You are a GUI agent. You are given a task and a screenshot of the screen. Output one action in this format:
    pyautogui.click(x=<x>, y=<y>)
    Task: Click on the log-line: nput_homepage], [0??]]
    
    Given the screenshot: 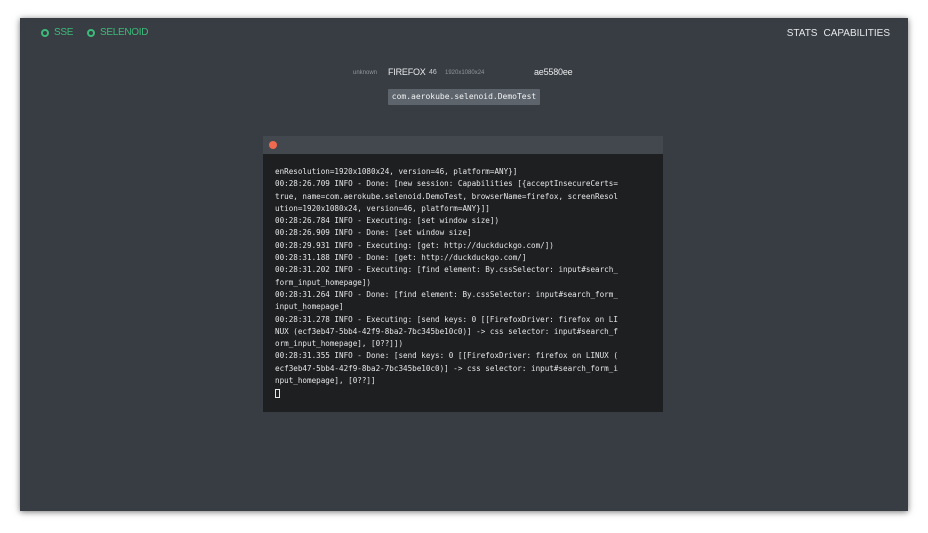 What is the action you would take?
    pyautogui.click(x=325, y=381)
    